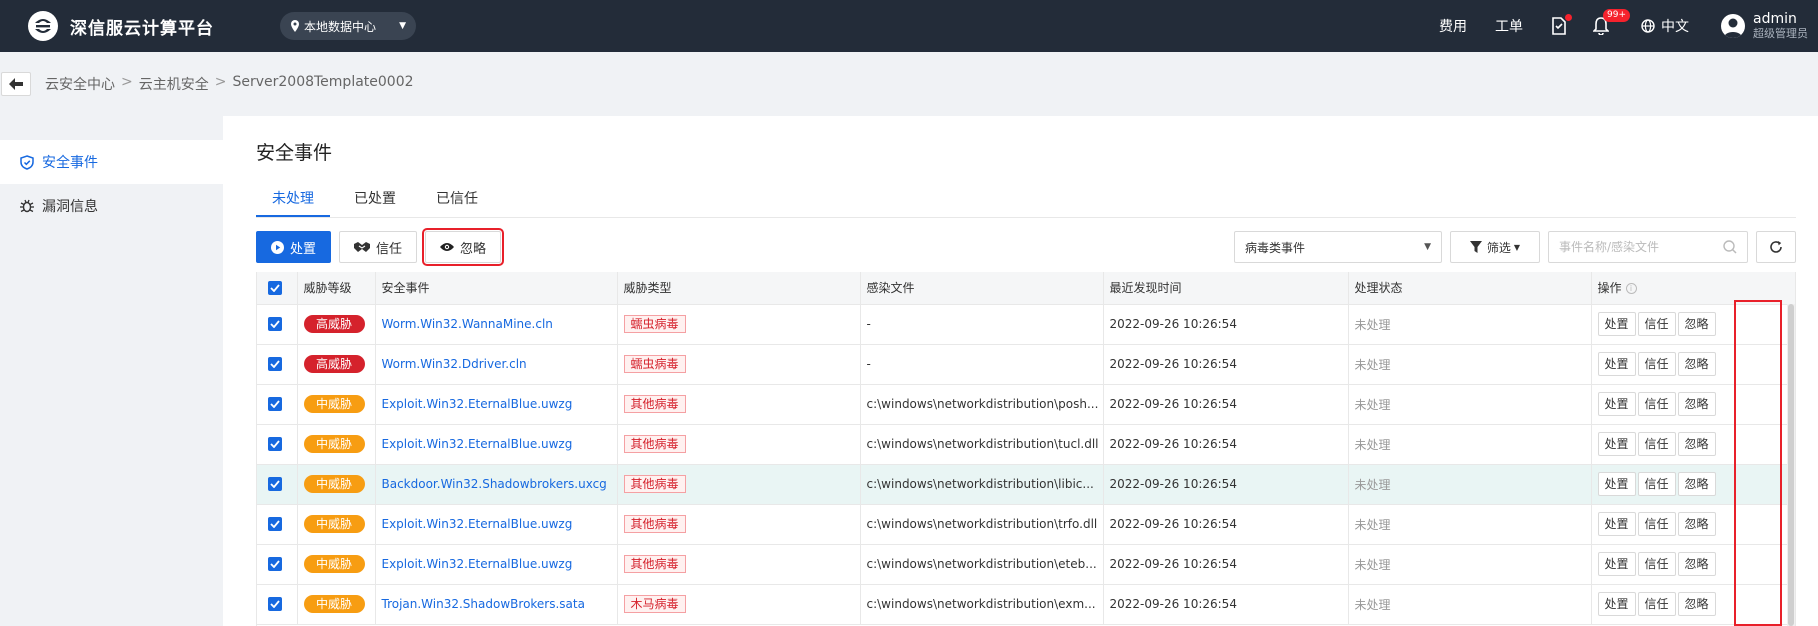 The height and width of the screenshot is (626, 1818). Describe the element at coordinates (348, 26) in the screenshot. I see `datacenter-select: 本地数据中心 ▼` at that location.